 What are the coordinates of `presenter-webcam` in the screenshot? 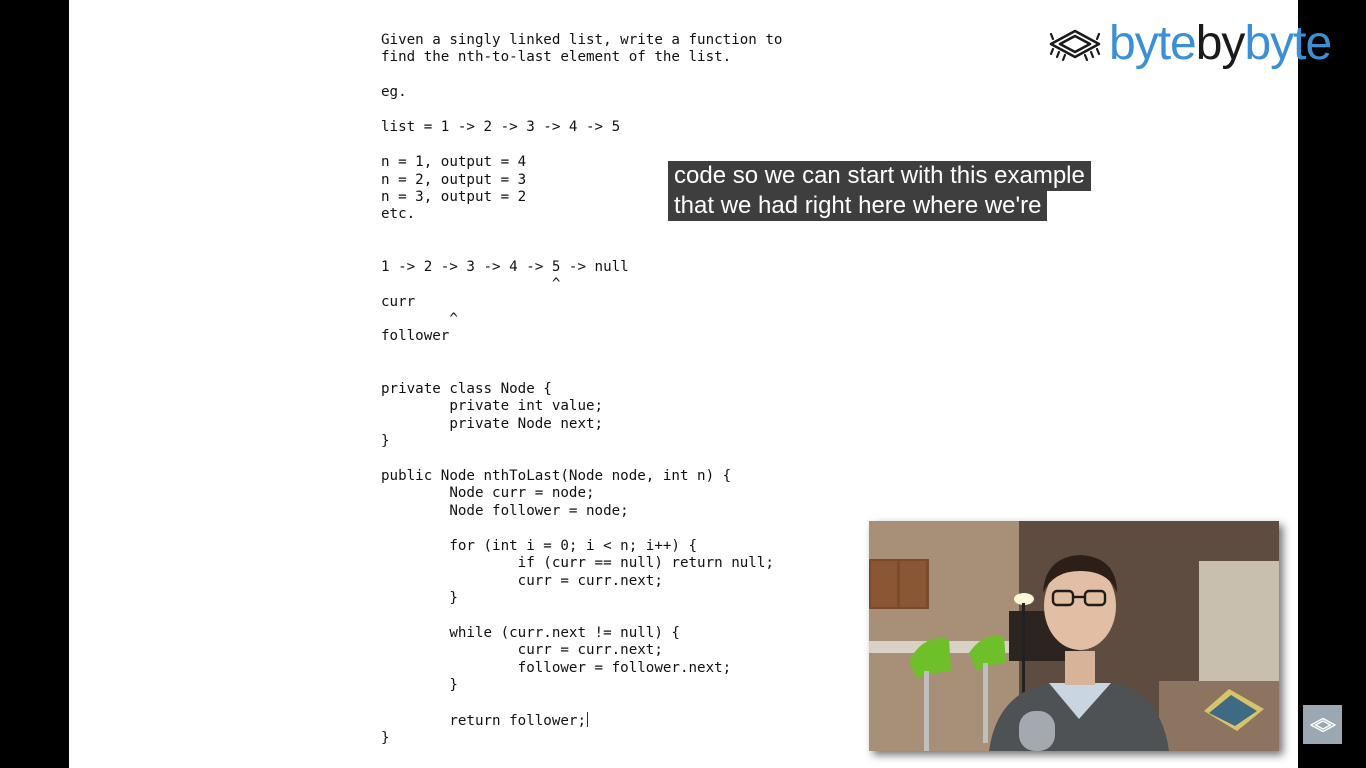 It's located at (1074, 636).